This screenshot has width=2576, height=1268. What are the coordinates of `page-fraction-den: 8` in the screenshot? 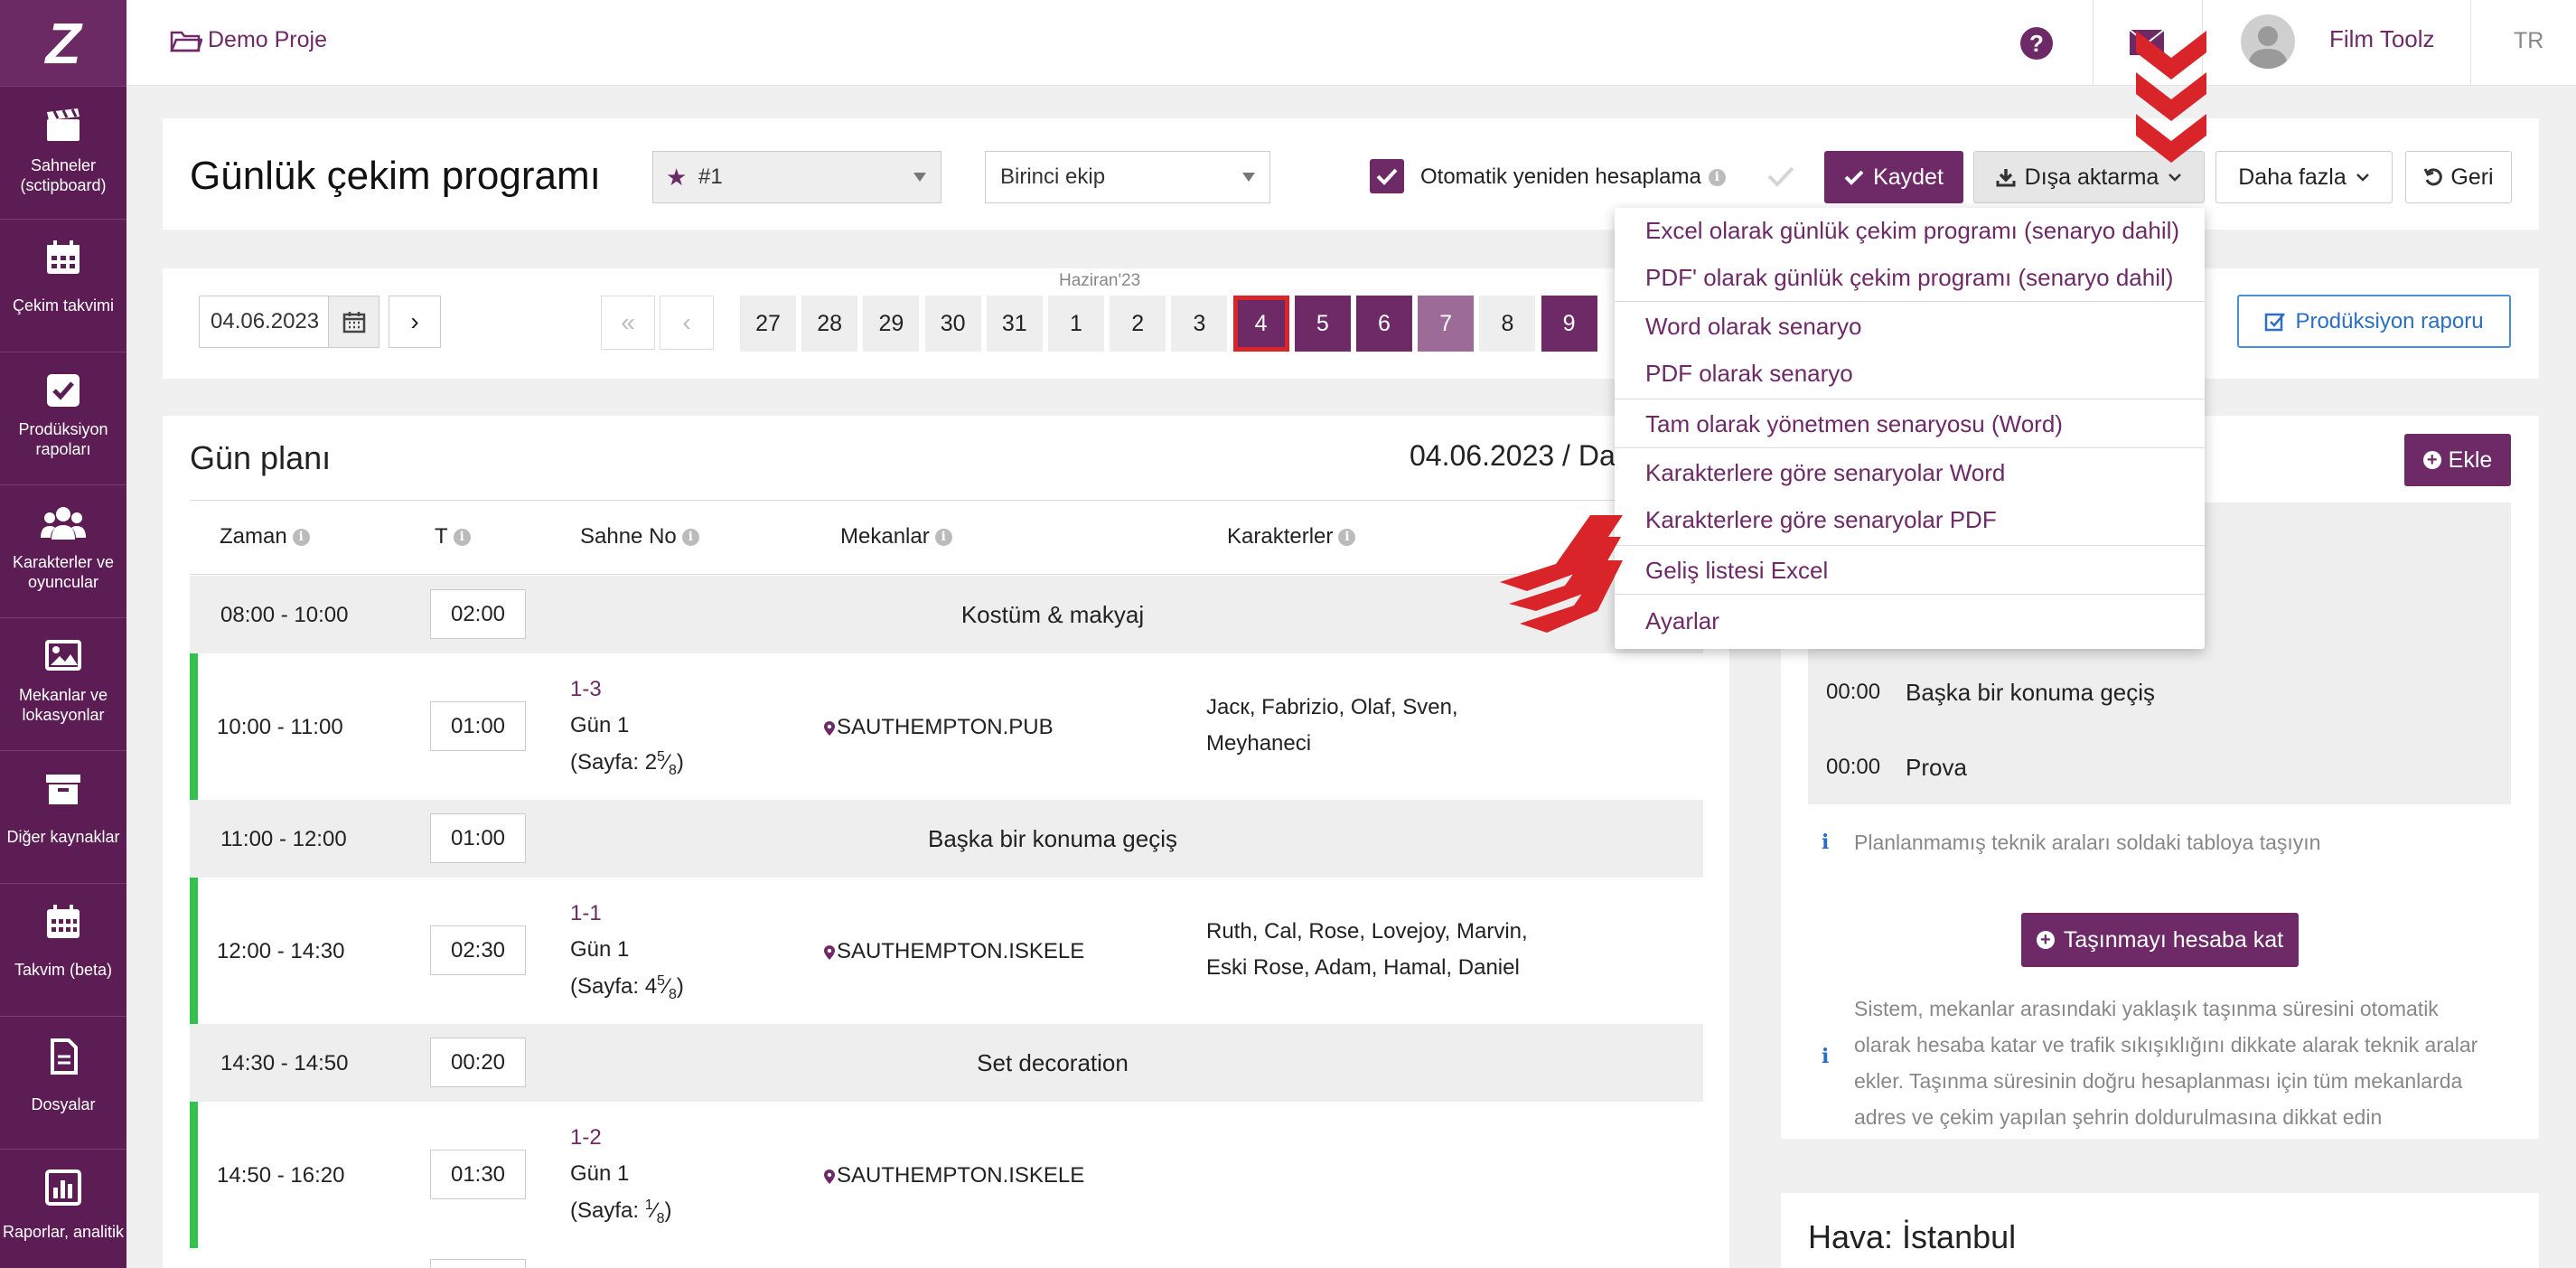 It's located at (672, 770).